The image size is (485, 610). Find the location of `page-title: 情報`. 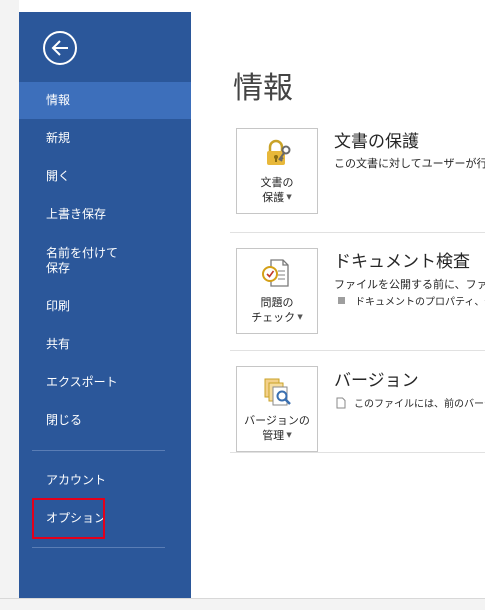

page-title: 情報 is located at coordinates (263, 88).